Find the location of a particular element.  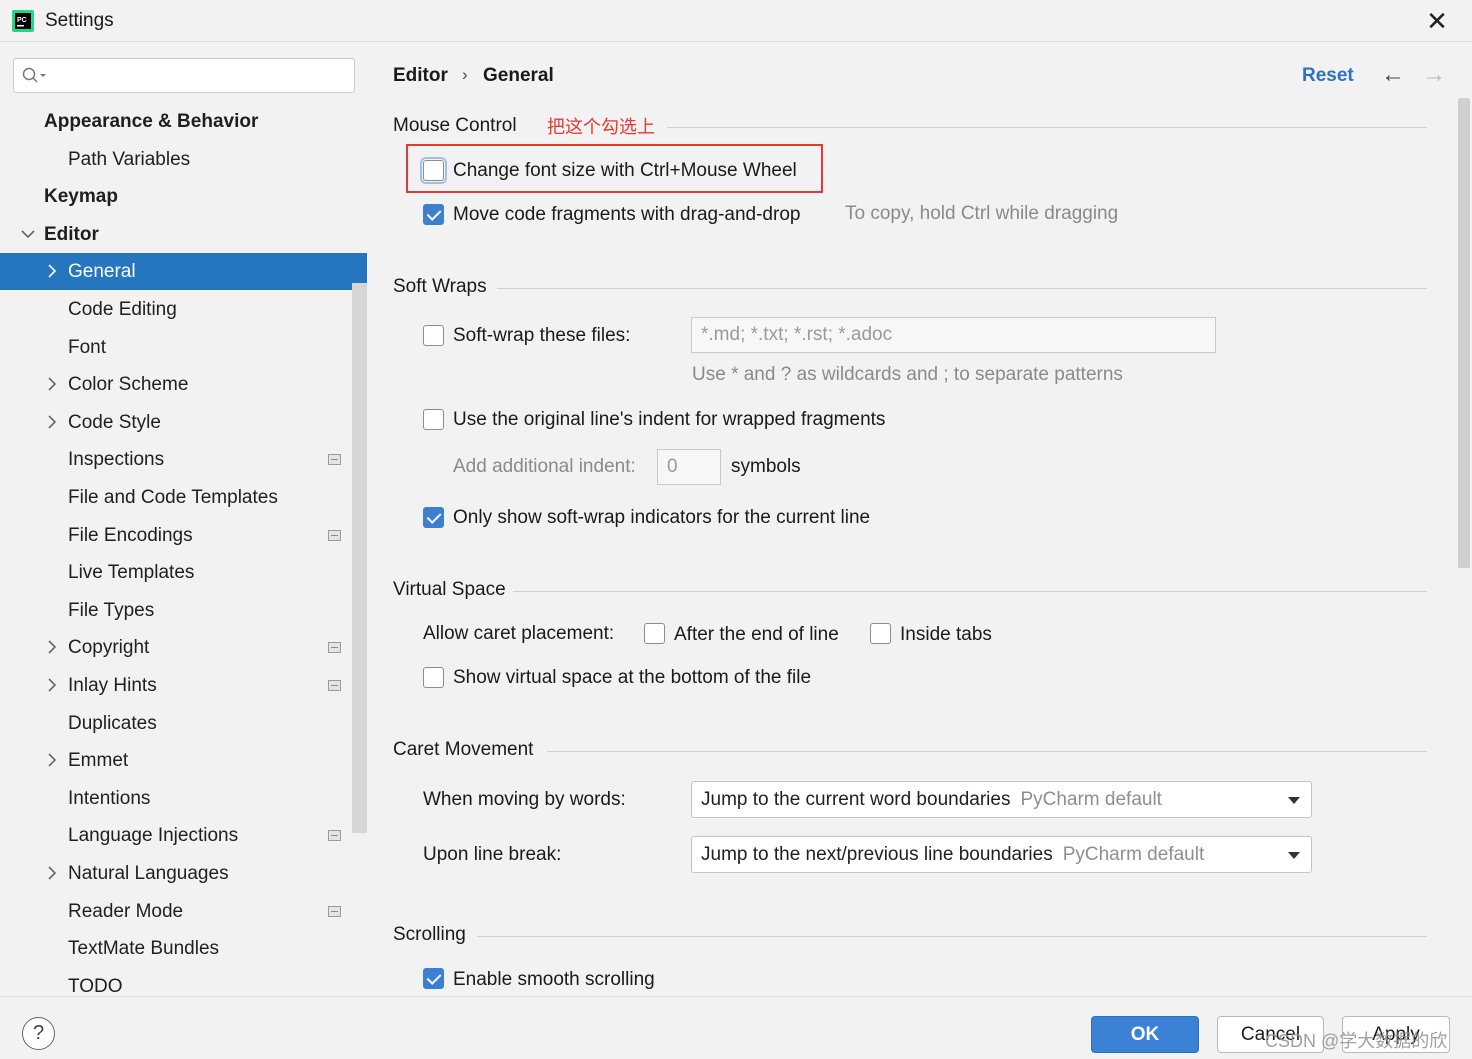

sidebar-item-inspections: Inspections is located at coordinates (176, 459).